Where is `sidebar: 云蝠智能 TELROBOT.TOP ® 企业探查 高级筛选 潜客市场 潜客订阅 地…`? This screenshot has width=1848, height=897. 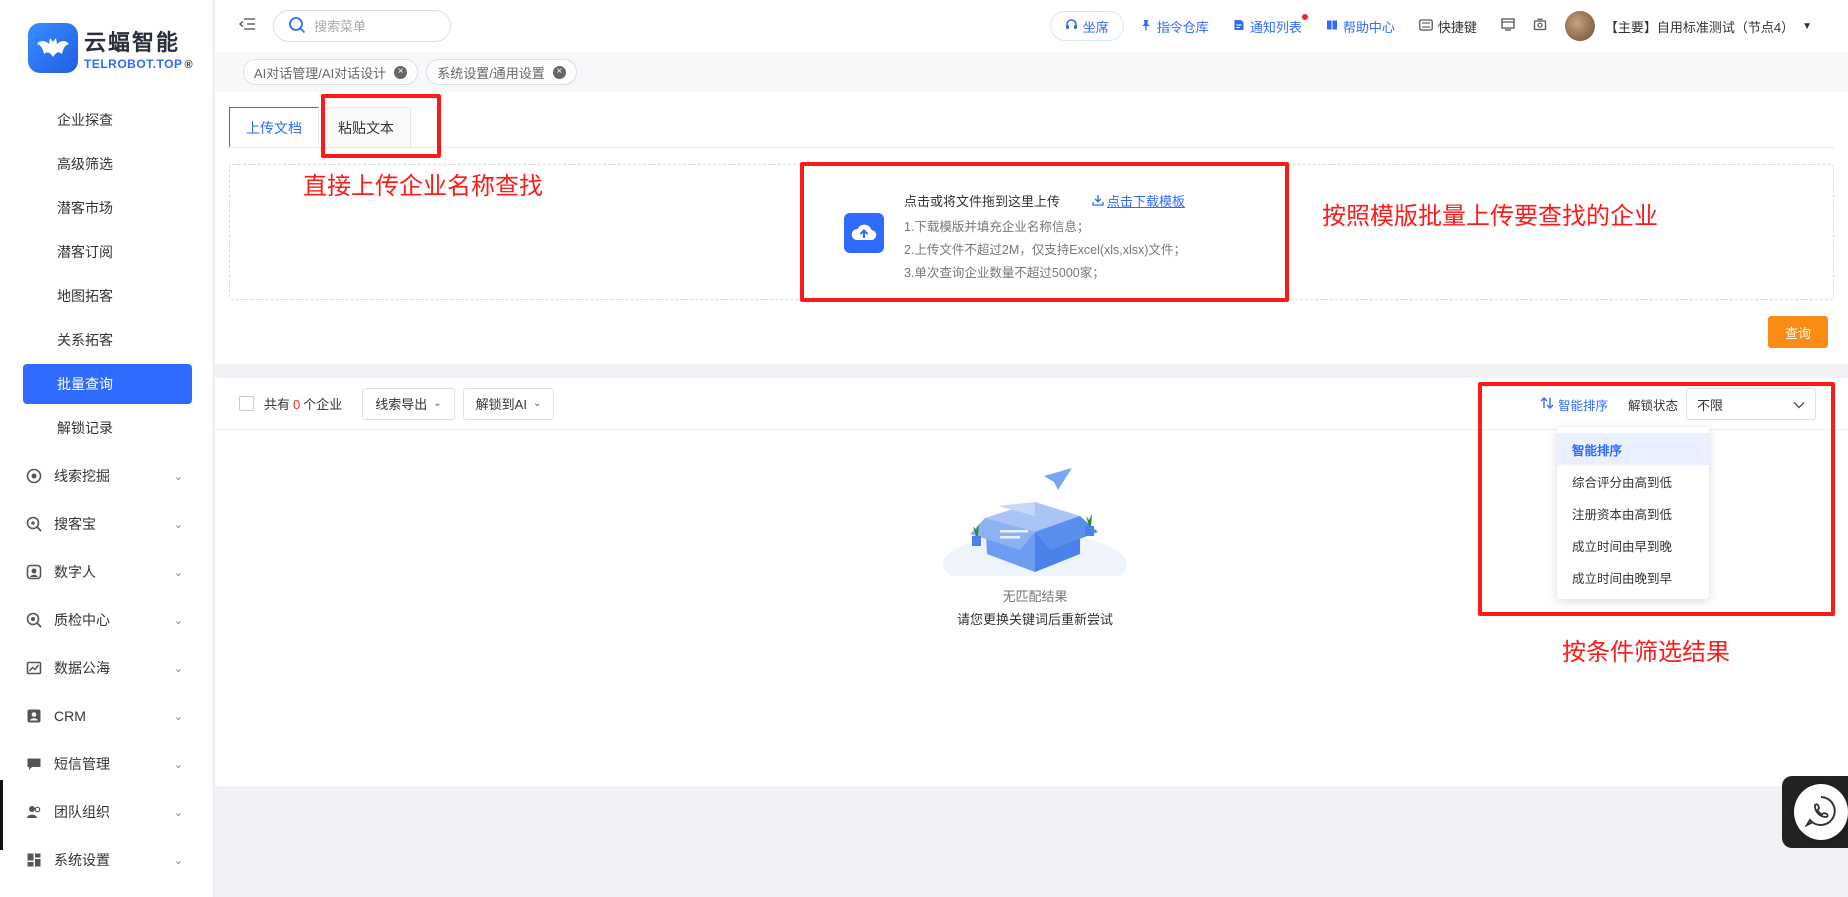 sidebar: 云蝠智能 TELROBOT.TOP ® 企业探查 高级筛选 潜客市场 潜客订阅 地… is located at coordinates (107, 448).